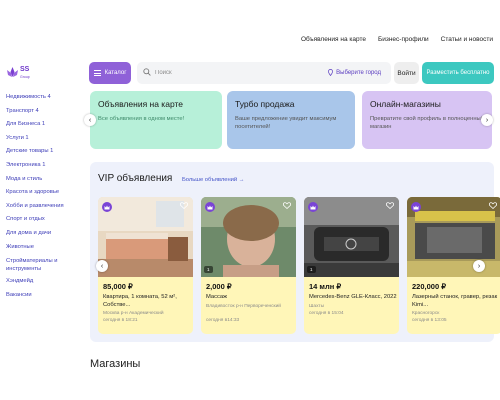 This screenshot has height=400, width=500. What do you see at coordinates (467, 39) in the screenshot?
I see `nav-news-link: Статьи и новости` at bounding box center [467, 39].